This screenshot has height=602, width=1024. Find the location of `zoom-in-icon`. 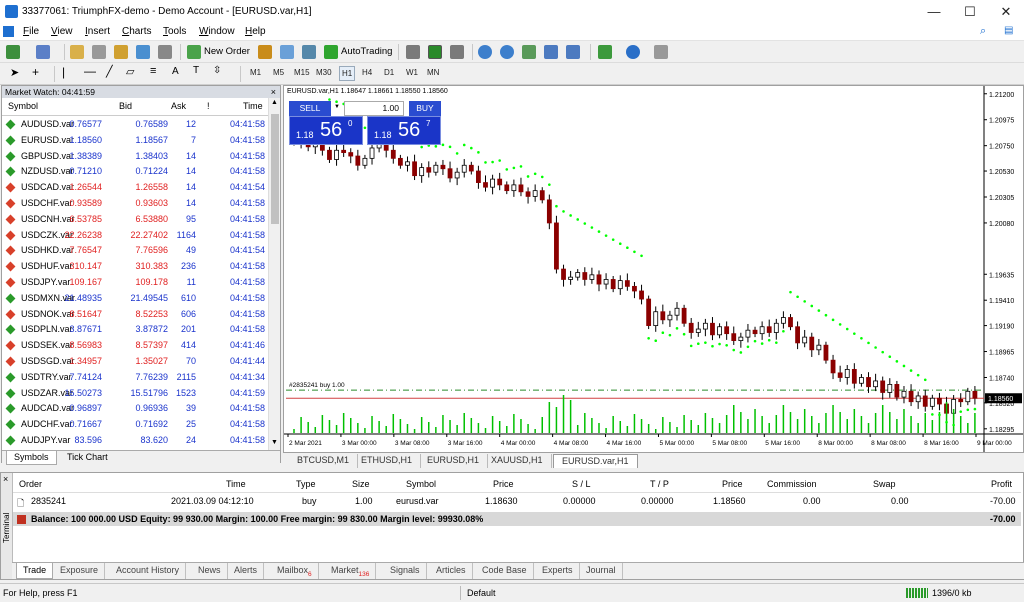

zoom-in-icon is located at coordinates (485, 52).